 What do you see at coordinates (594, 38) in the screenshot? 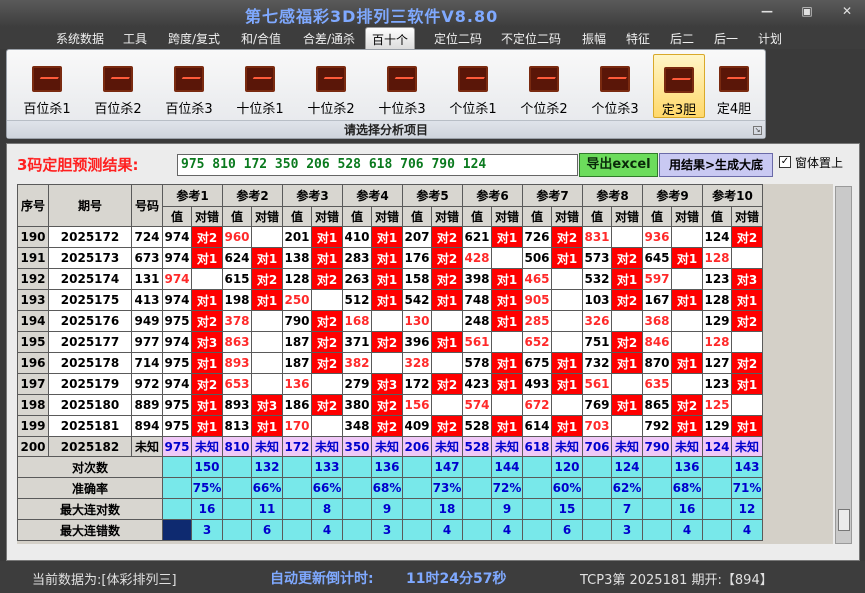
I see `menu-item-8: 振幅` at bounding box center [594, 38].